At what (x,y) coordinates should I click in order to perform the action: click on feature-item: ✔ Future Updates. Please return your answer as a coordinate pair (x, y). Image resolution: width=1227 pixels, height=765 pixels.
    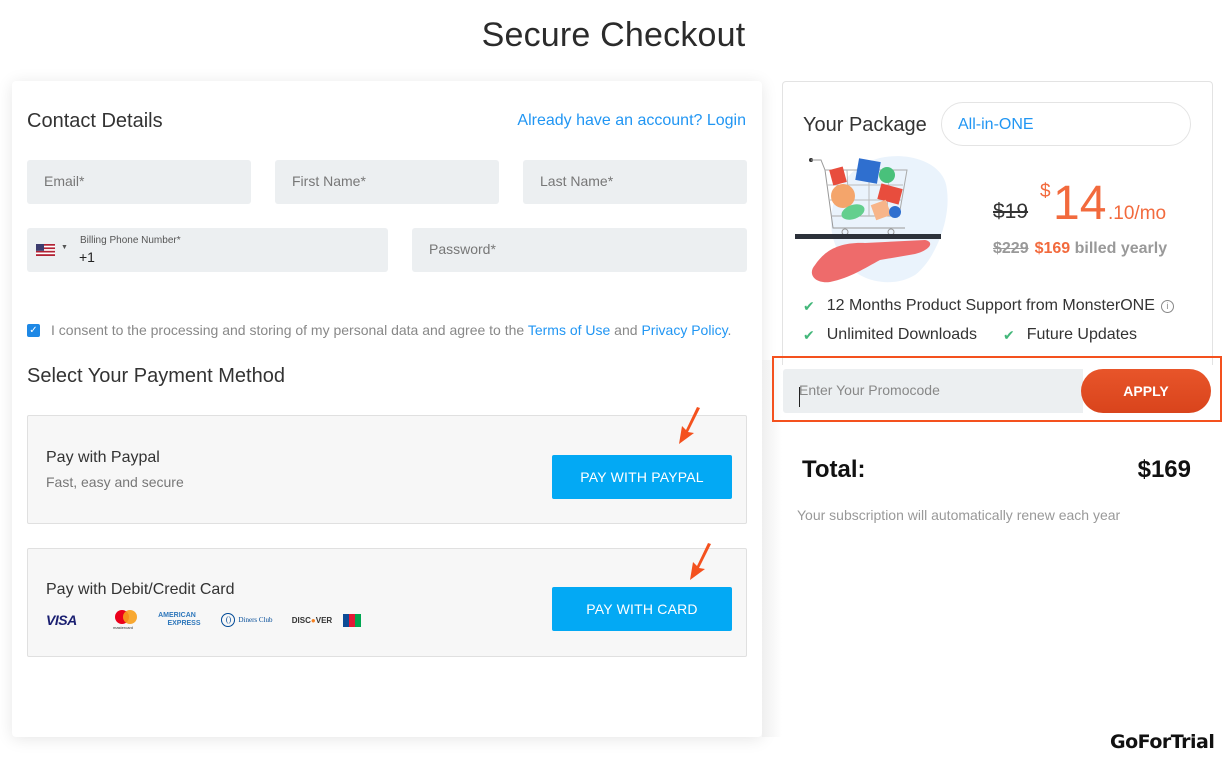
    Looking at the image, I should click on (1070, 335).